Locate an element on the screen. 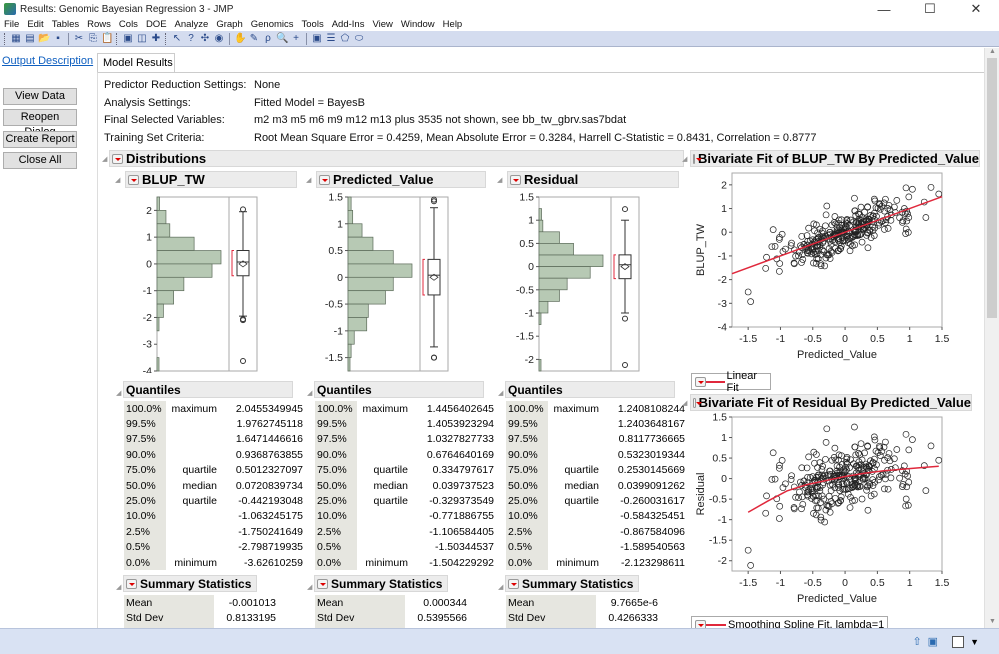  distributions-header: Distributions is located at coordinates (396, 158).